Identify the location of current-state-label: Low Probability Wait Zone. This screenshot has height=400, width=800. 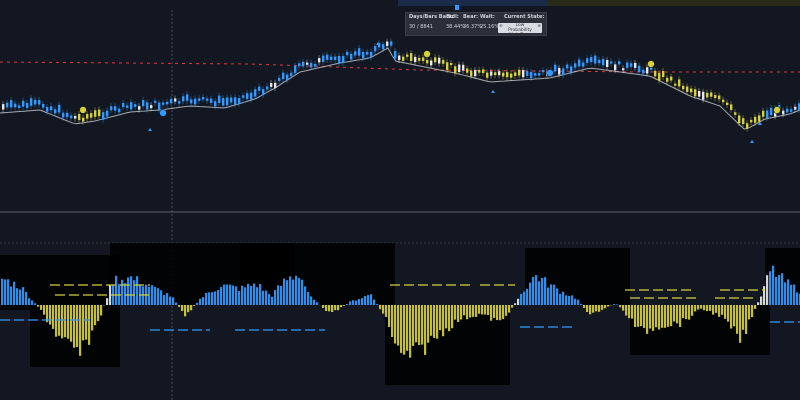
(520, 30).